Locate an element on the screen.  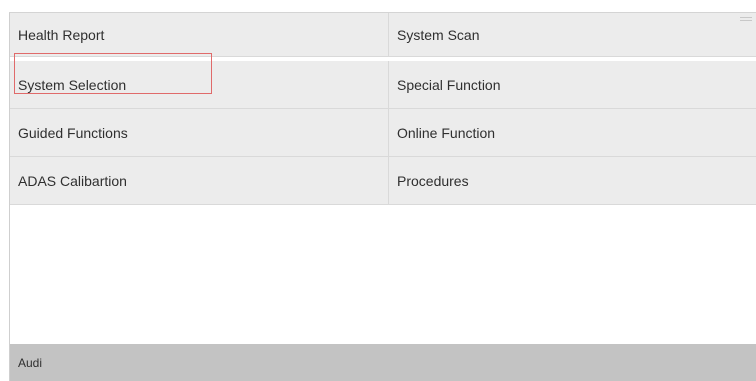
vehicle-footer-bar: Audi is located at coordinates (383, 362).